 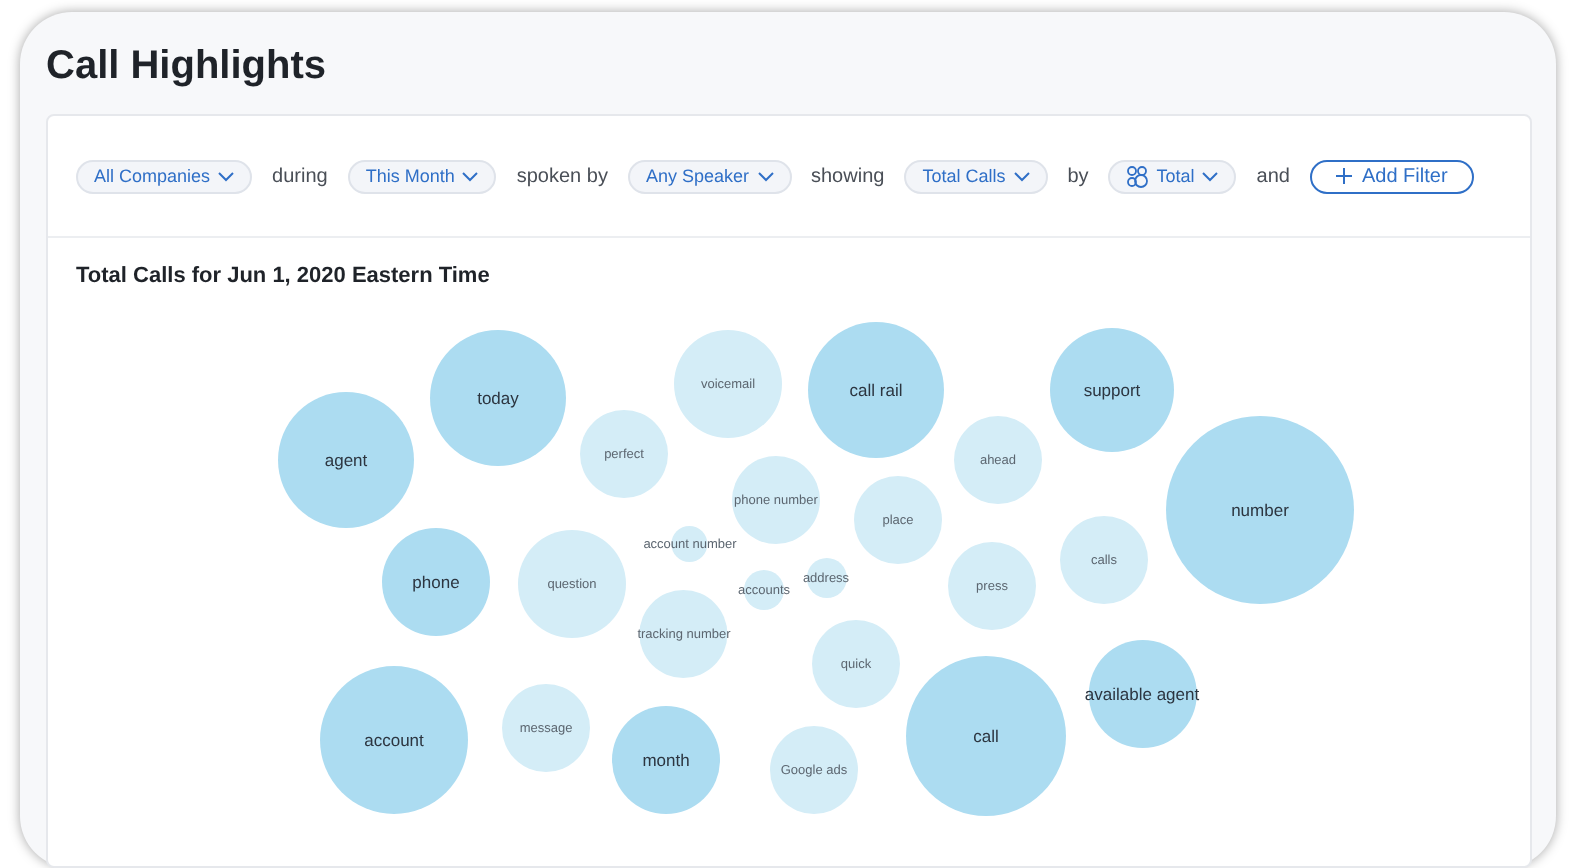 What do you see at coordinates (164, 176) in the screenshot?
I see `filter-dropdown: All Companies` at bounding box center [164, 176].